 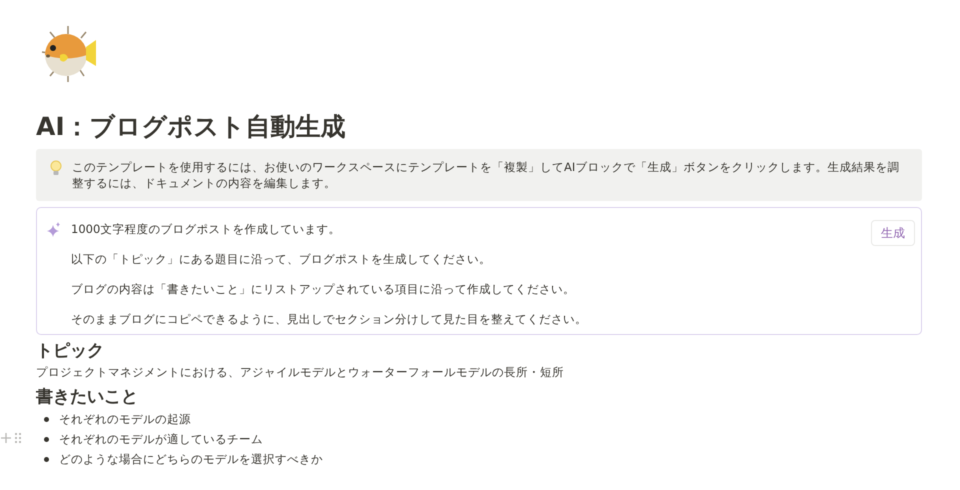 What do you see at coordinates (18, 438) in the screenshot?
I see `drag-handle-icon` at bounding box center [18, 438].